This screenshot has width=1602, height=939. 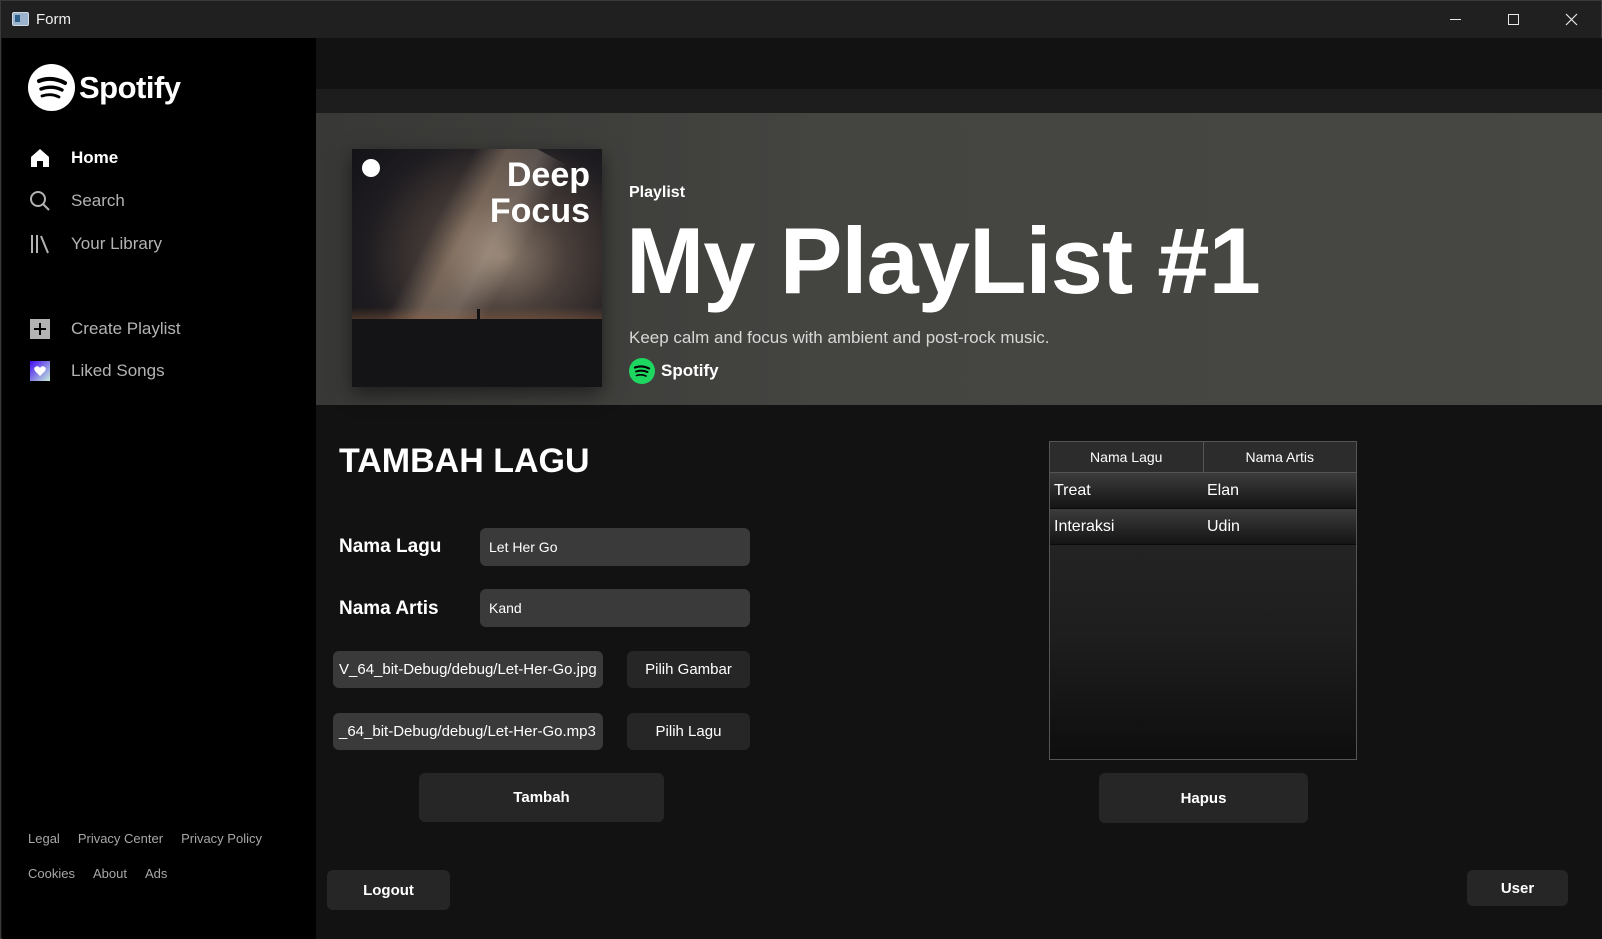 What do you see at coordinates (688, 731) in the screenshot?
I see `choose-song-button: Pilih Lagu` at bounding box center [688, 731].